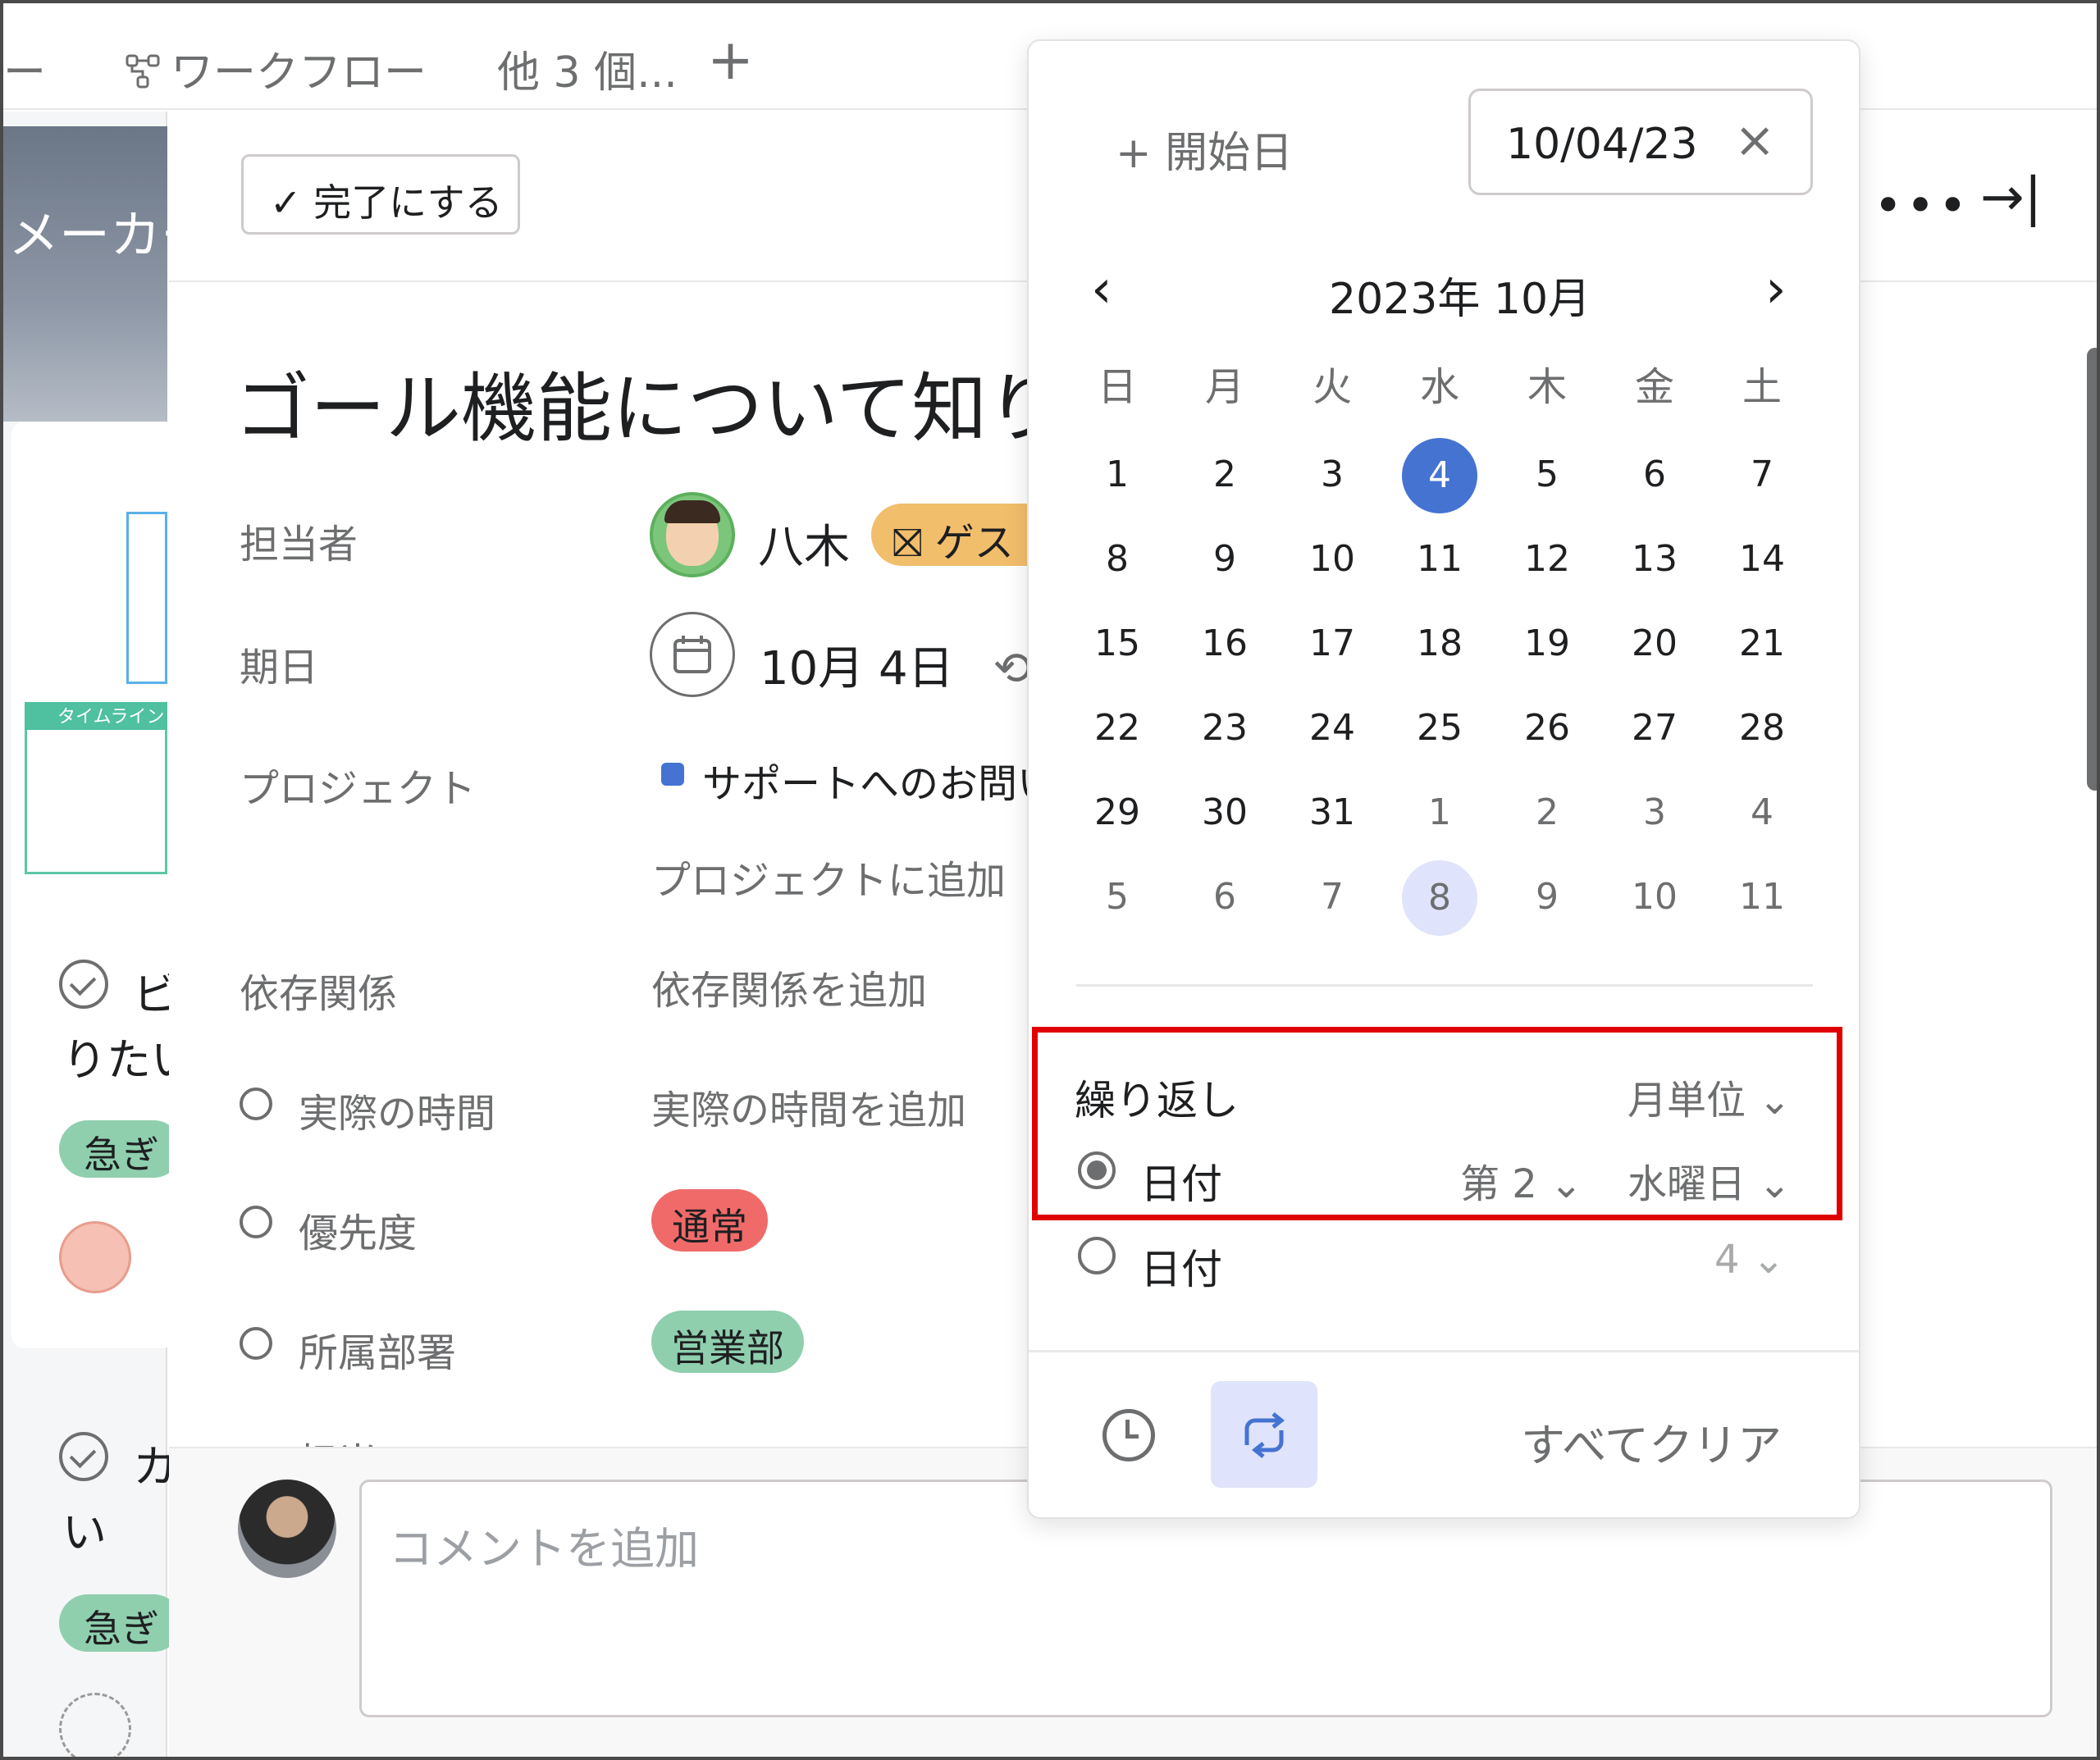 This screenshot has width=2100, height=1760. Describe the element at coordinates (693, 654) in the screenshot. I see `calendar-icon` at that location.